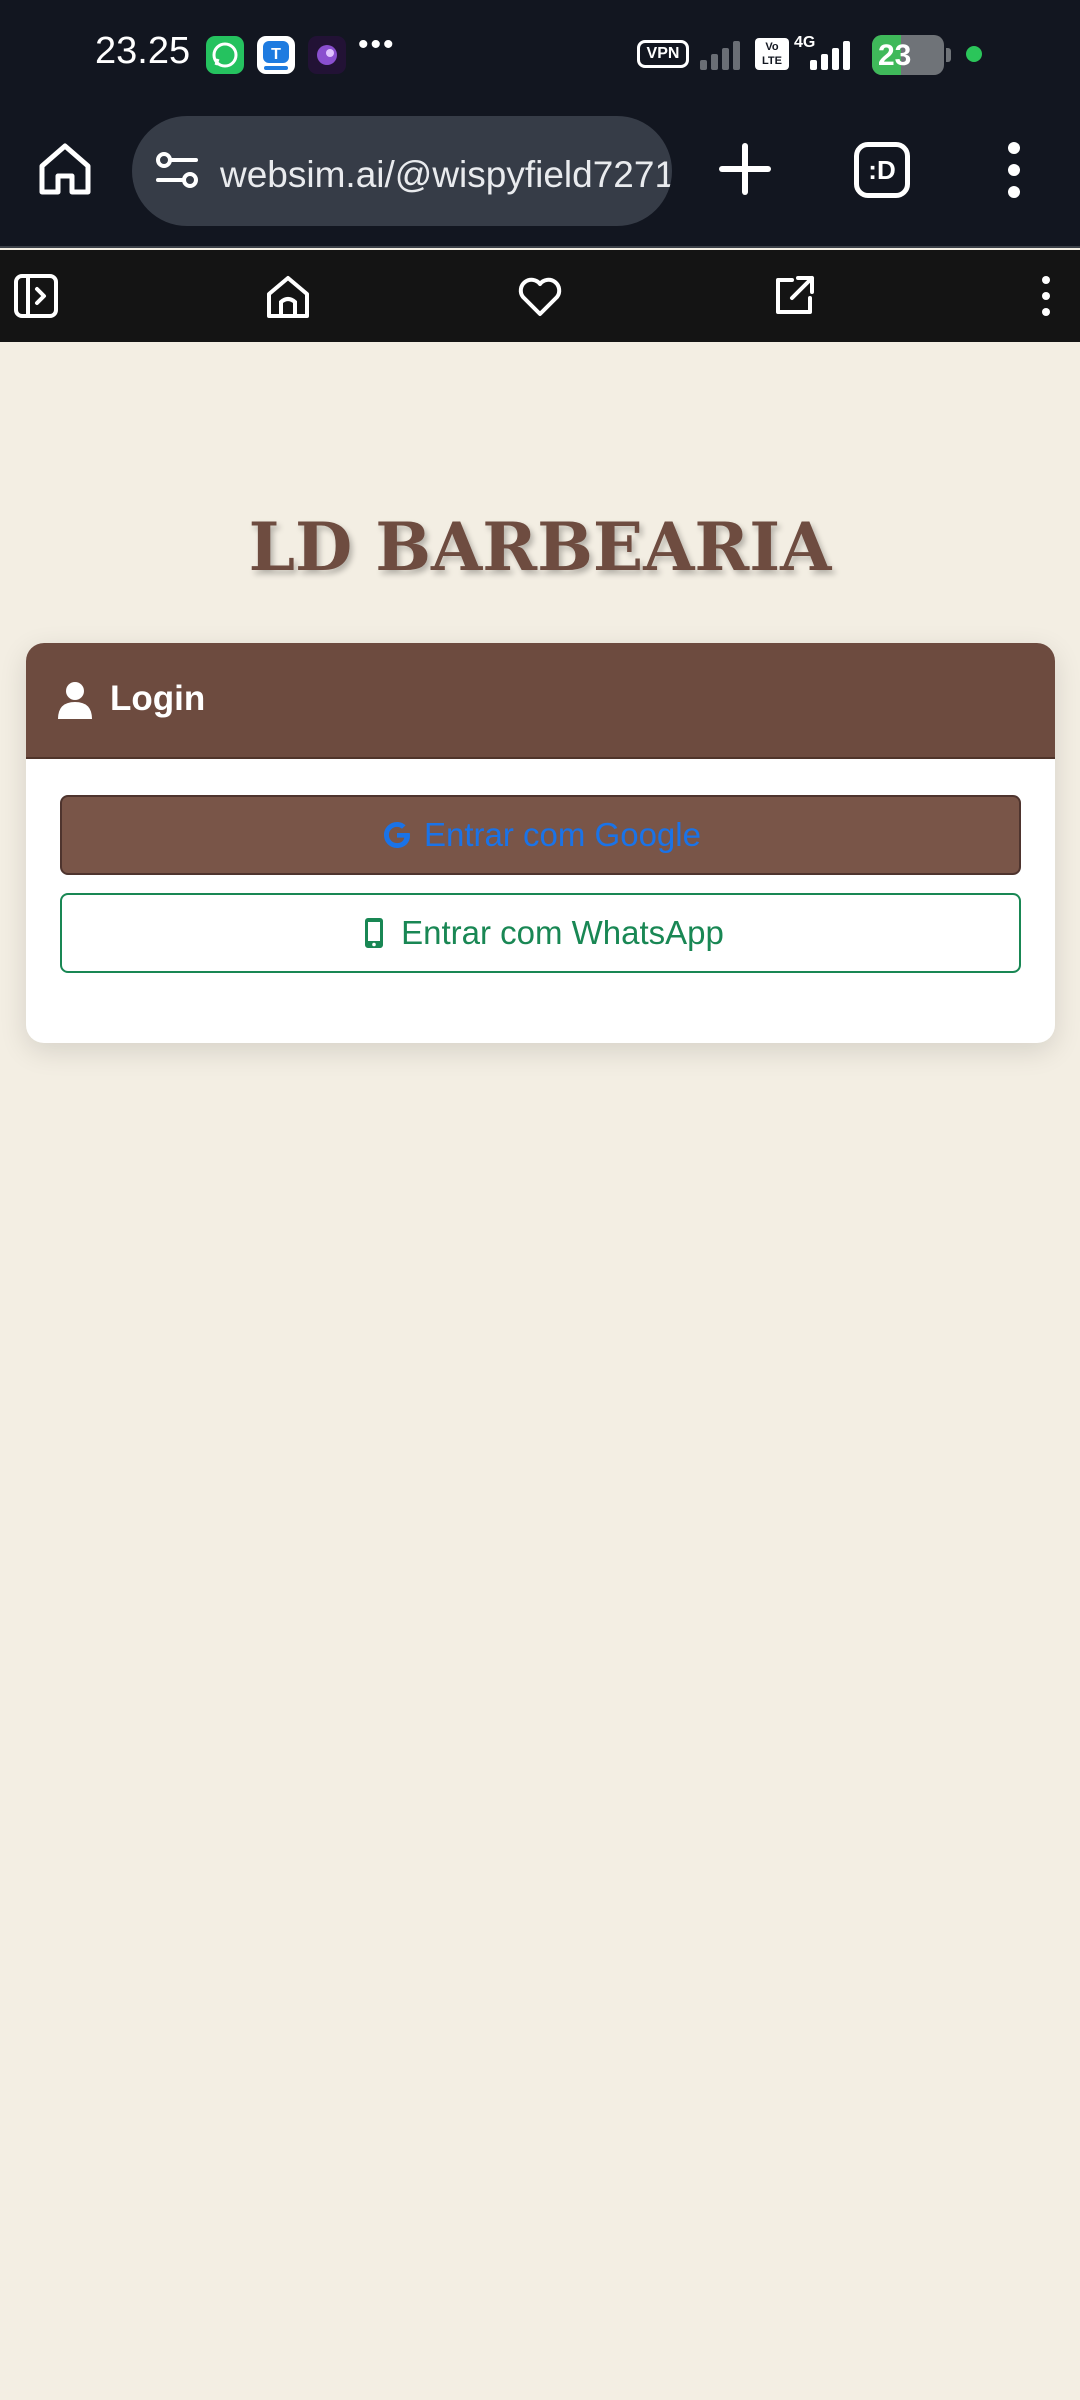 This screenshot has width=1080, height=2400. Describe the element at coordinates (288, 296) in the screenshot. I see `home-icon` at that location.